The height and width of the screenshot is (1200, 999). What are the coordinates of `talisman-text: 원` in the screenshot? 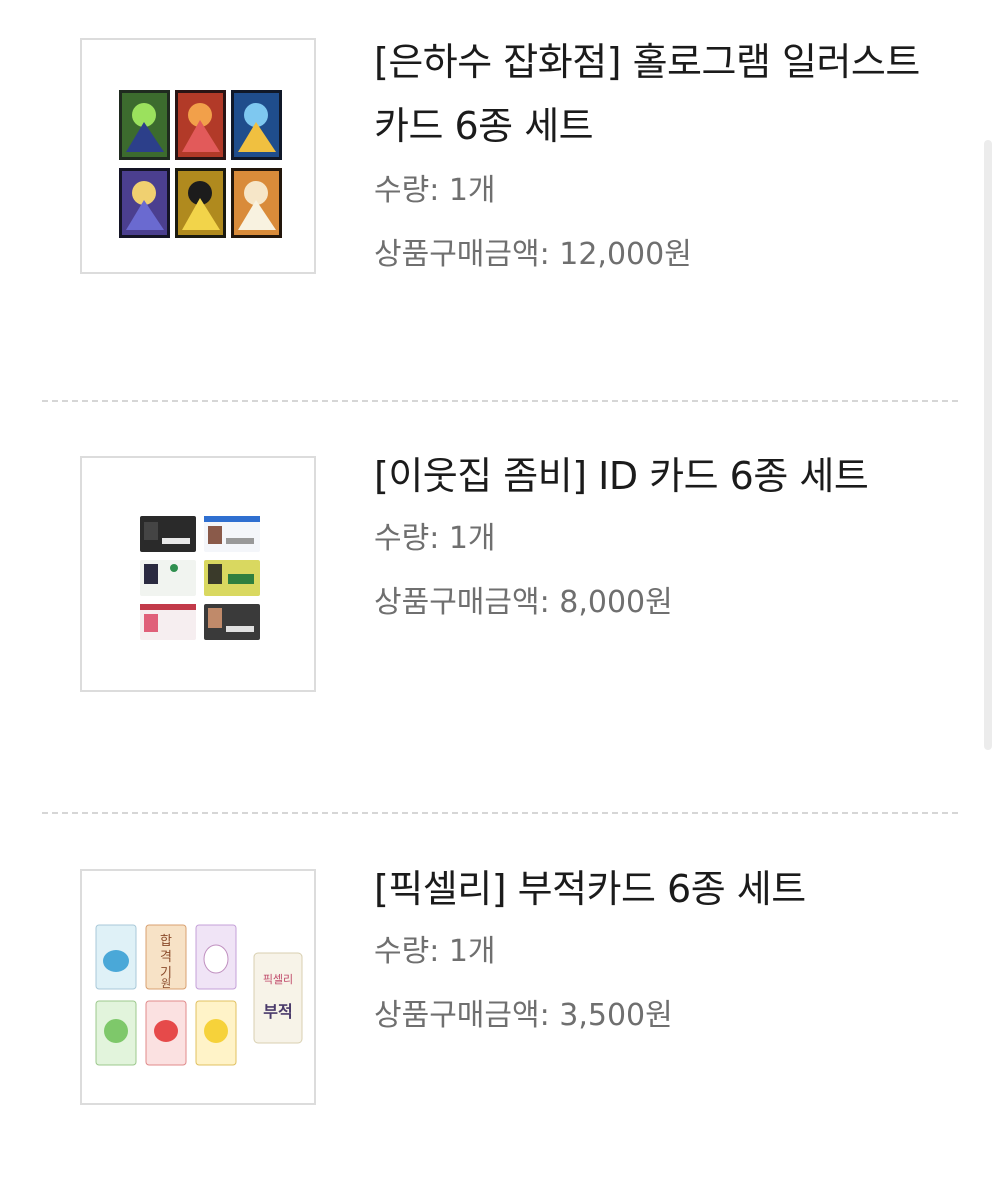 It's located at (166, 983).